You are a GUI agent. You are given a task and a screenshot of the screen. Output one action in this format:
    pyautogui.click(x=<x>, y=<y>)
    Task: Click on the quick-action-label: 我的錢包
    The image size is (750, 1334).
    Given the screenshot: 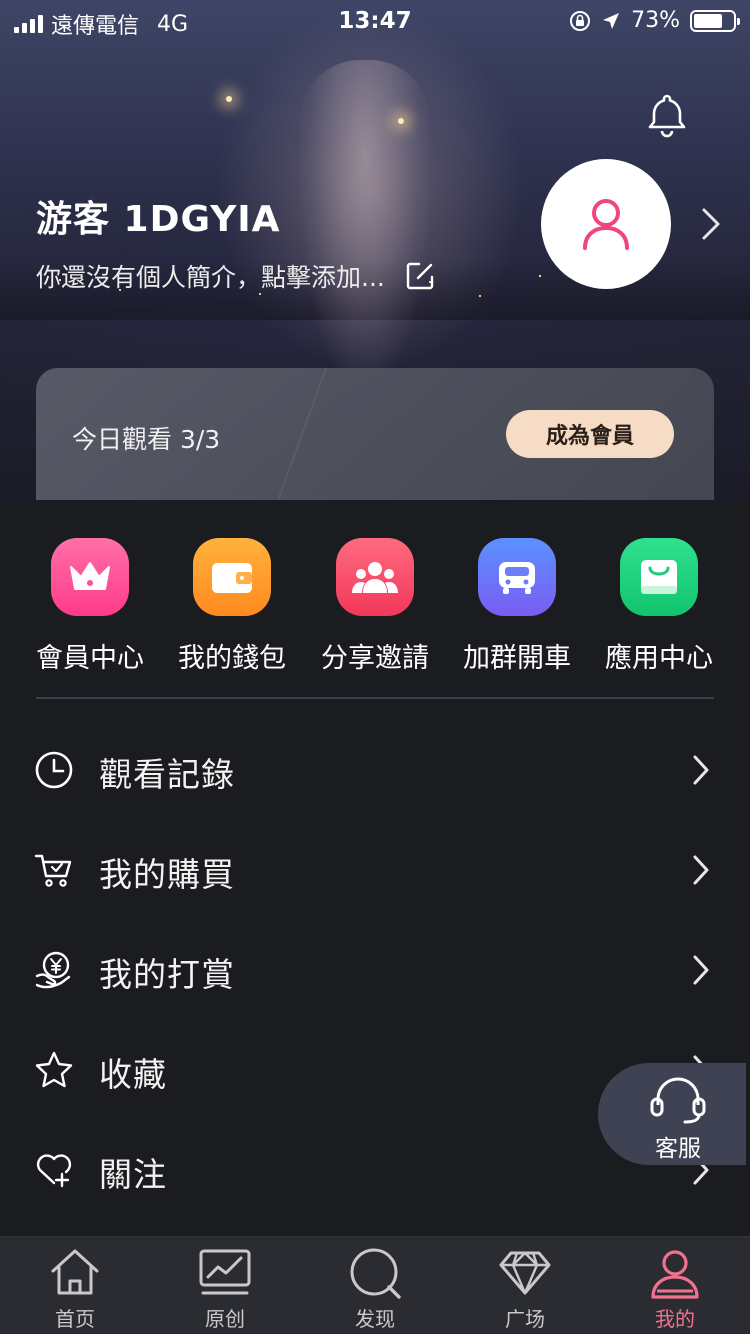 What is the action you would take?
    pyautogui.click(x=232, y=658)
    